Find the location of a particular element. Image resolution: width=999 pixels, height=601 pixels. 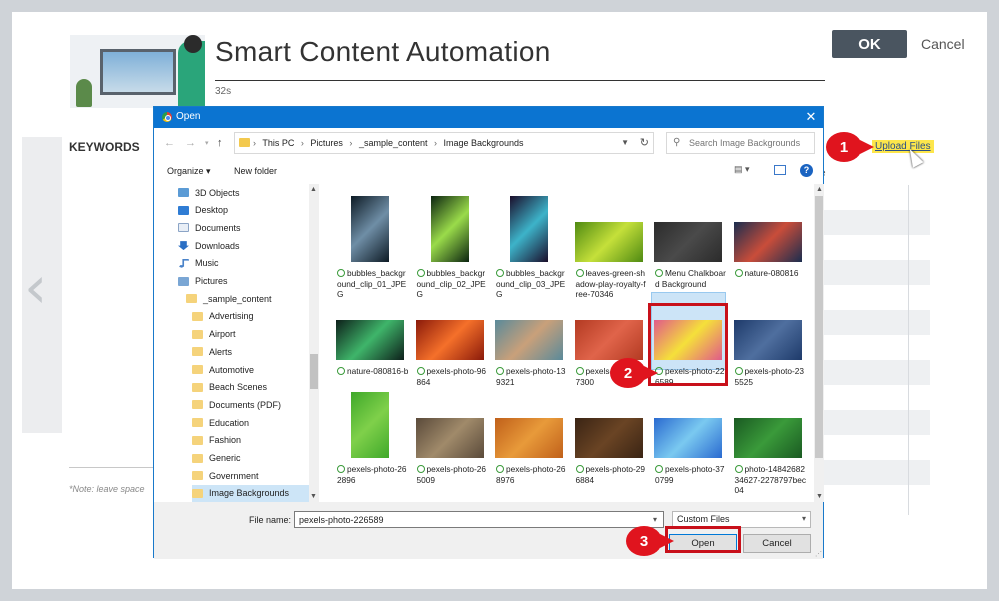

sidebar-item: _sample_content is located at coordinates (252, 298).